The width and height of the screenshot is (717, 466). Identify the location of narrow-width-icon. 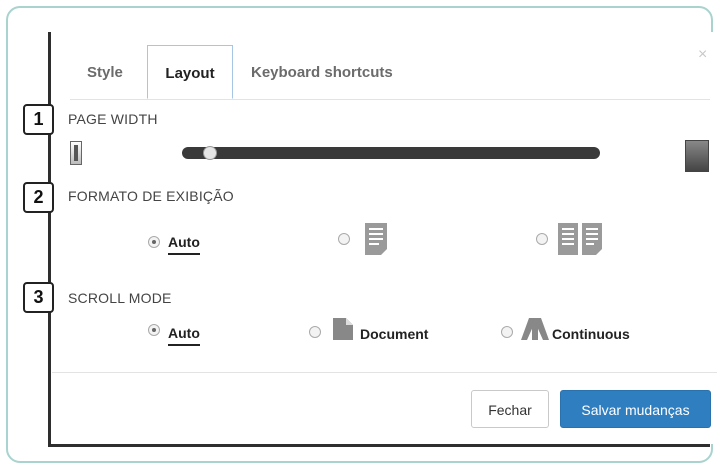
(76, 153).